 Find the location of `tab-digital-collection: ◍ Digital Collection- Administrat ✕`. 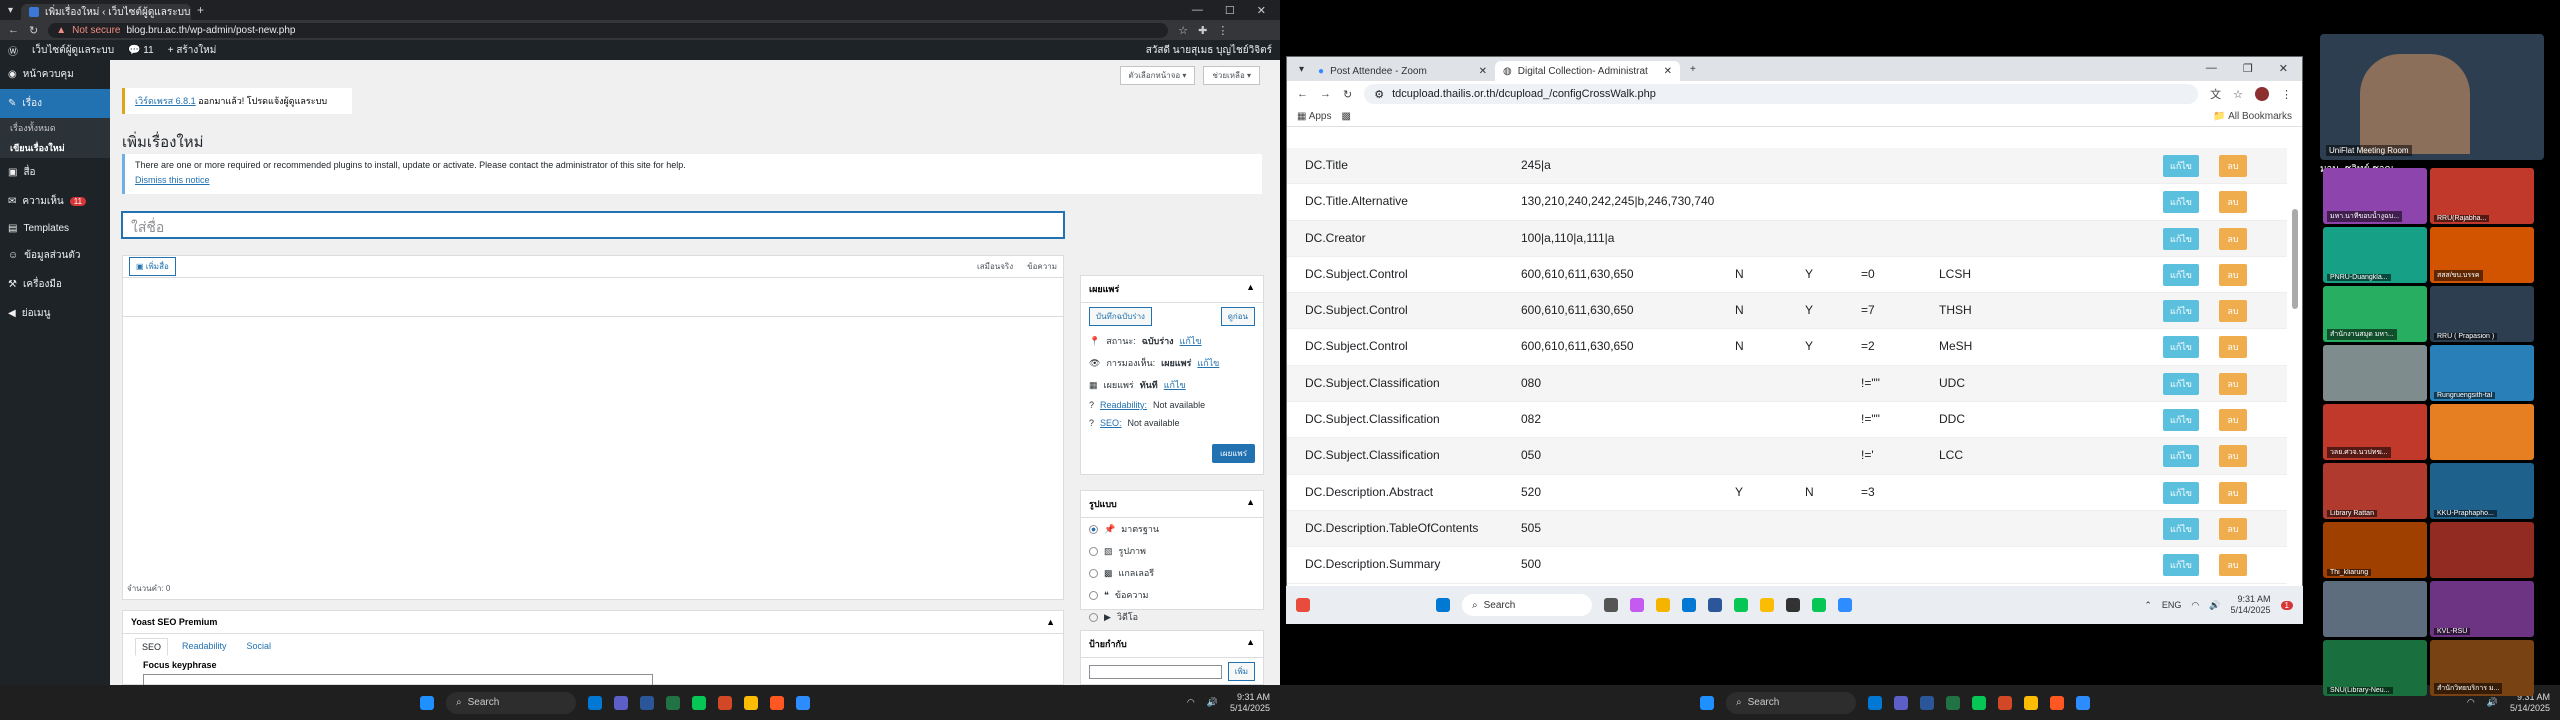

tab-digital-collection: ◍ Digital Collection- Administrat ✕ is located at coordinates (1588, 71).